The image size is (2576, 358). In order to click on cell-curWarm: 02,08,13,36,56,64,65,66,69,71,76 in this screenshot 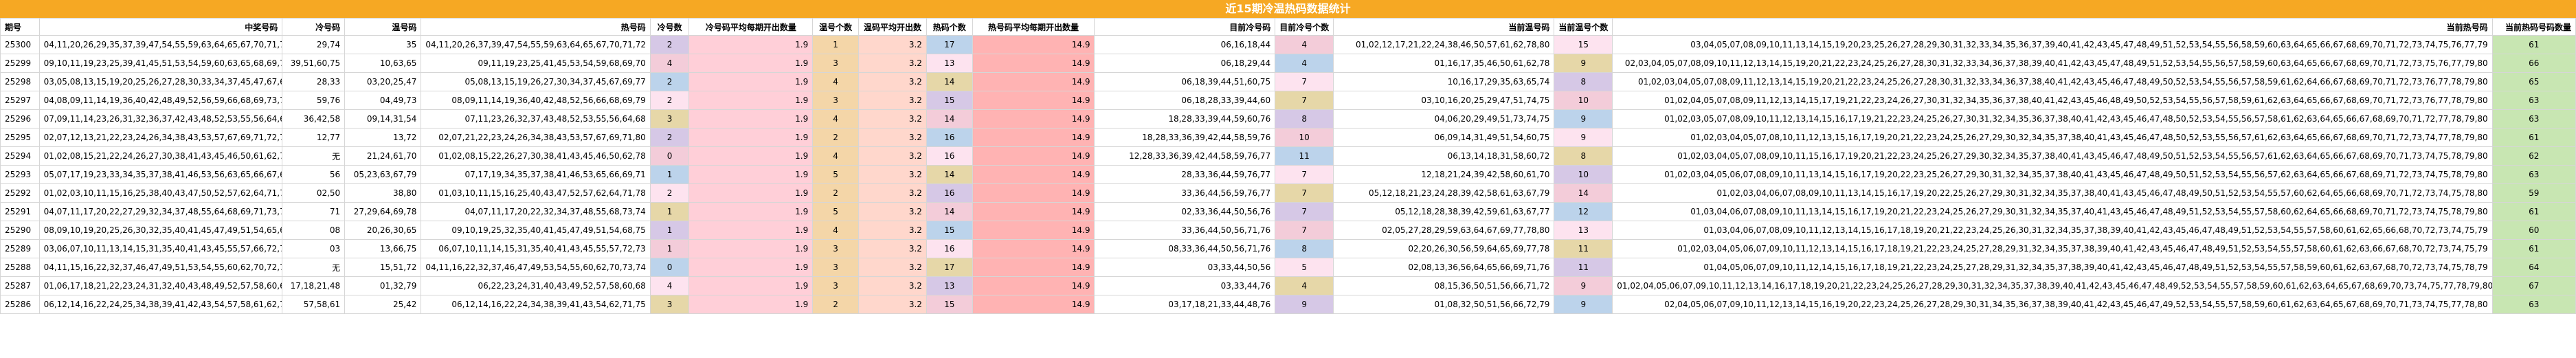, I will do `click(1444, 267)`.